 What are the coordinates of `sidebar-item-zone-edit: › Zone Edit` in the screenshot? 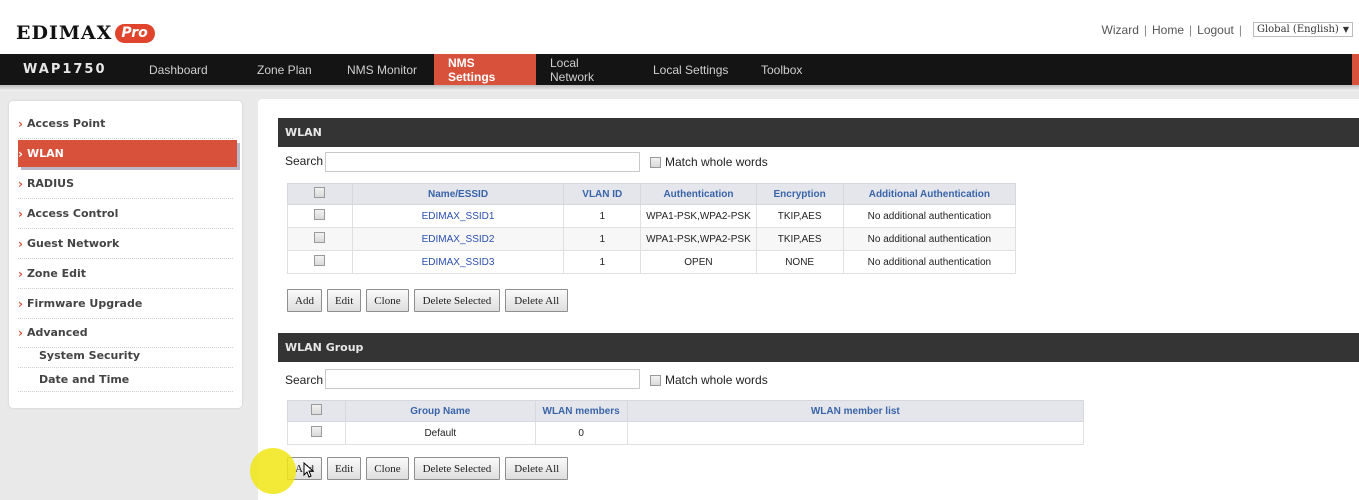 It's located at (125, 274).